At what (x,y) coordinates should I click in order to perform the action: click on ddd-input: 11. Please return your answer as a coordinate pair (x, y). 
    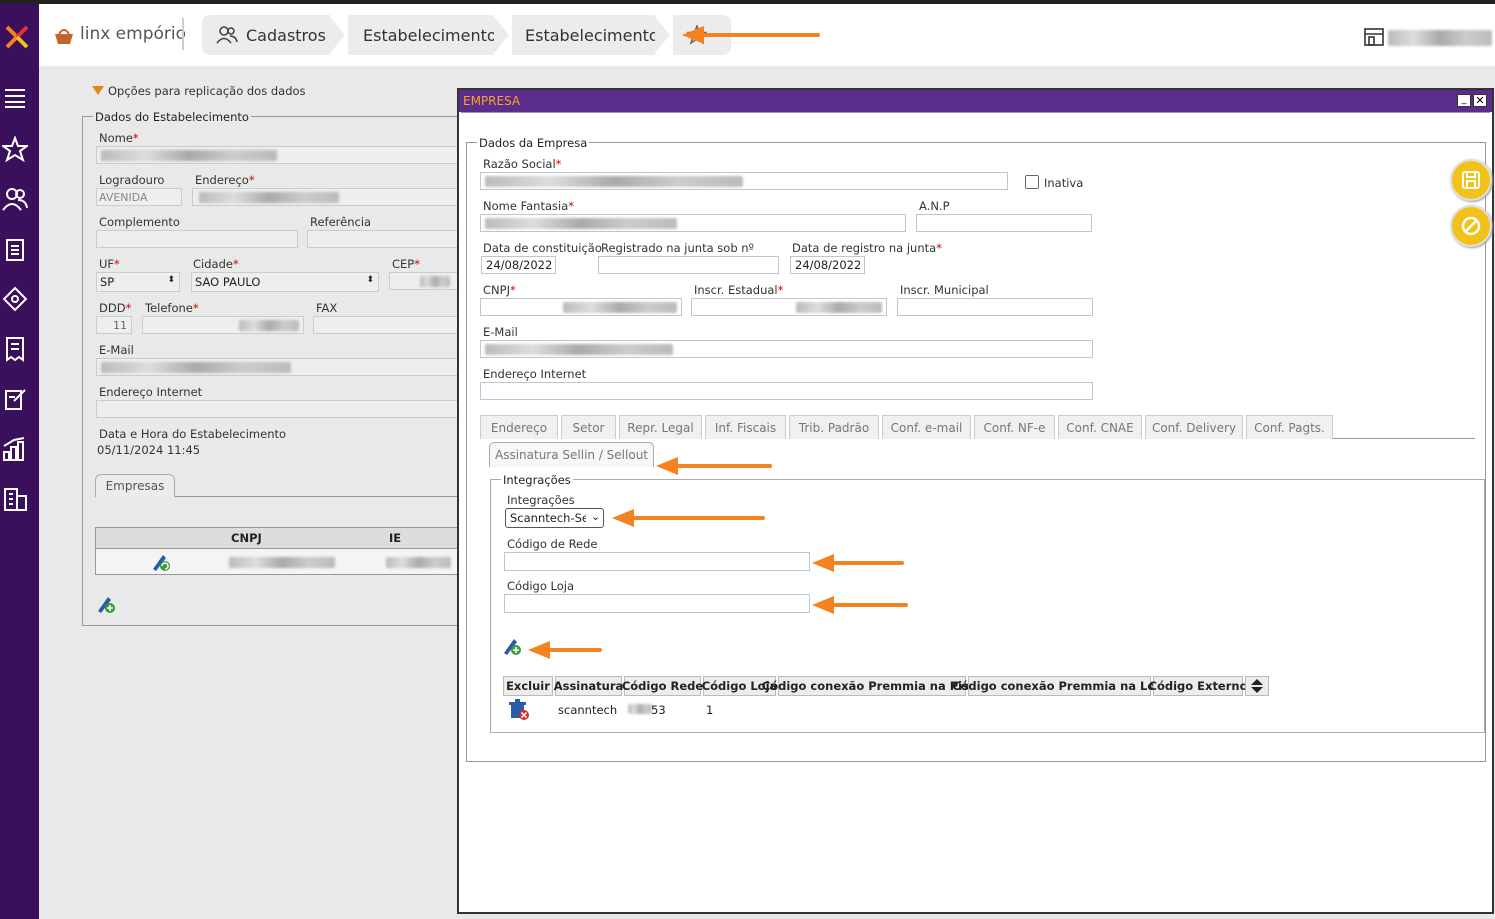
    Looking at the image, I should click on (114, 325).